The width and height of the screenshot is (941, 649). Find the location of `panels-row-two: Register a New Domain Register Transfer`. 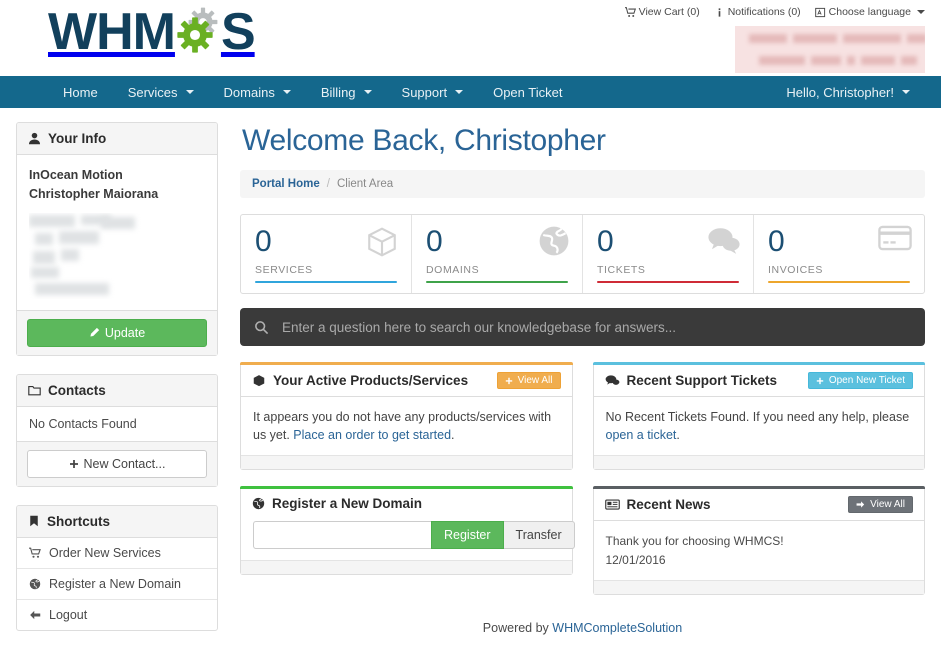

panels-row-two: Register a New Domain Register Transfer is located at coordinates (582, 548).